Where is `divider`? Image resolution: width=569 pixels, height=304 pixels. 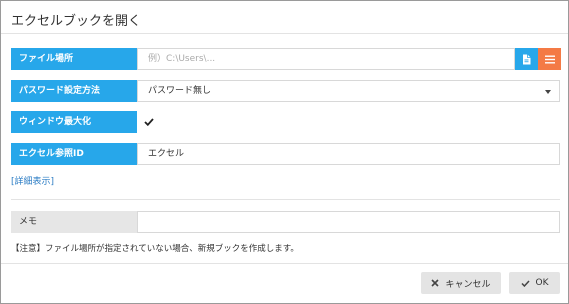
divider is located at coordinates (285, 199).